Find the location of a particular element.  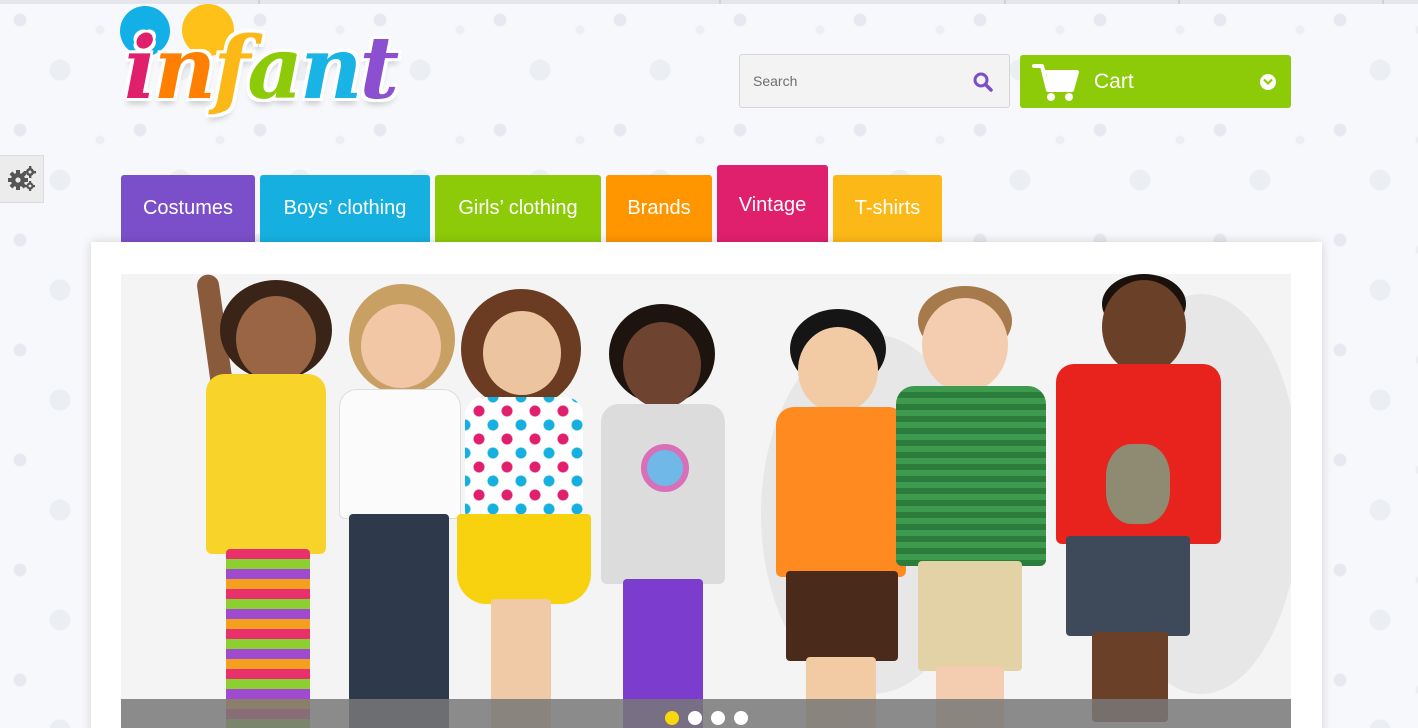

cart-label: Cart is located at coordinates (1114, 81).